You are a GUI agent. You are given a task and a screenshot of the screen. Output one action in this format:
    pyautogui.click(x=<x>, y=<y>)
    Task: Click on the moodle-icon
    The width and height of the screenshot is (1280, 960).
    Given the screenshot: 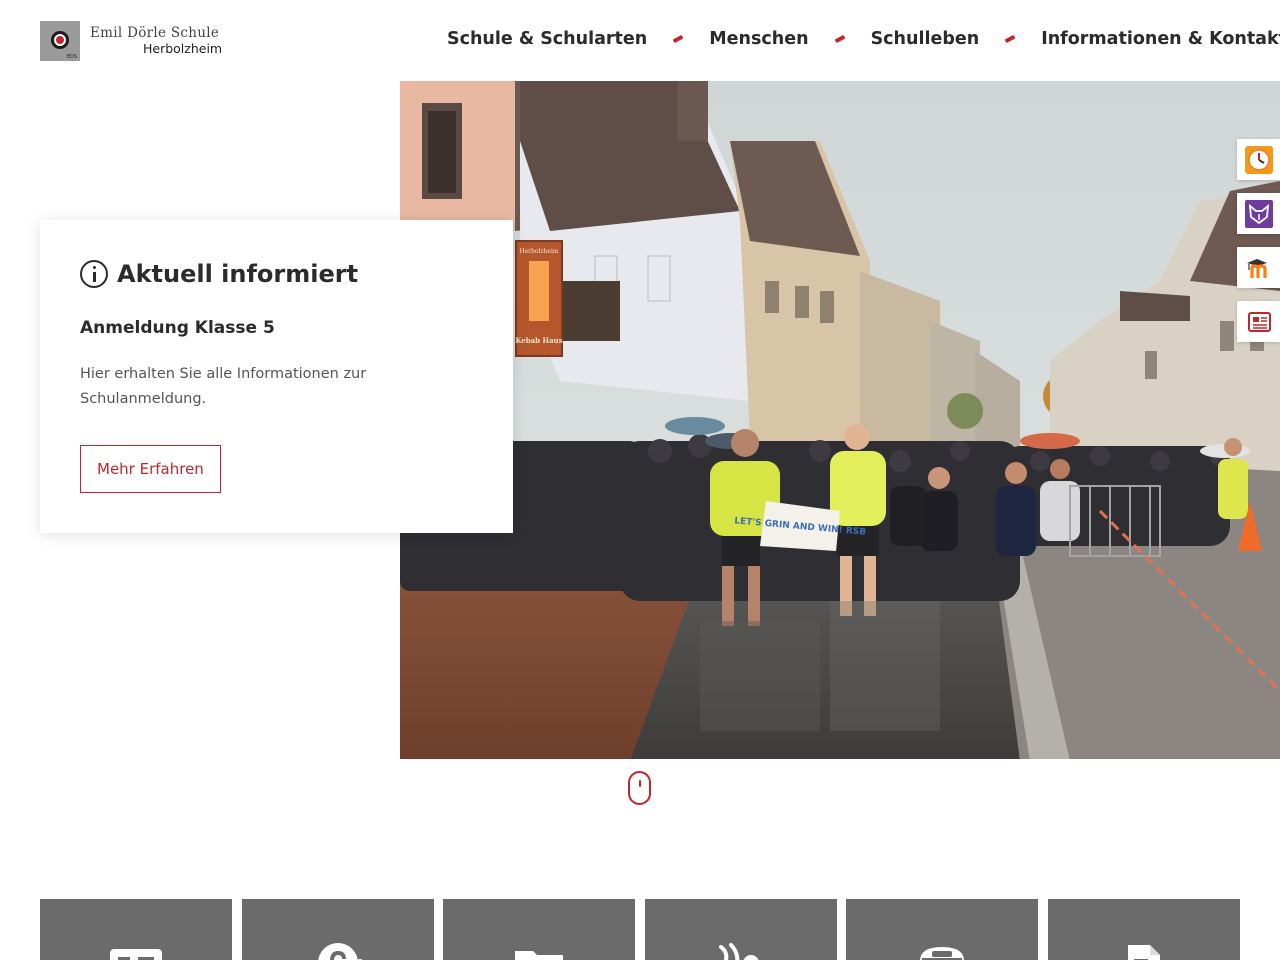 What is the action you would take?
    pyautogui.click(x=1256, y=268)
    